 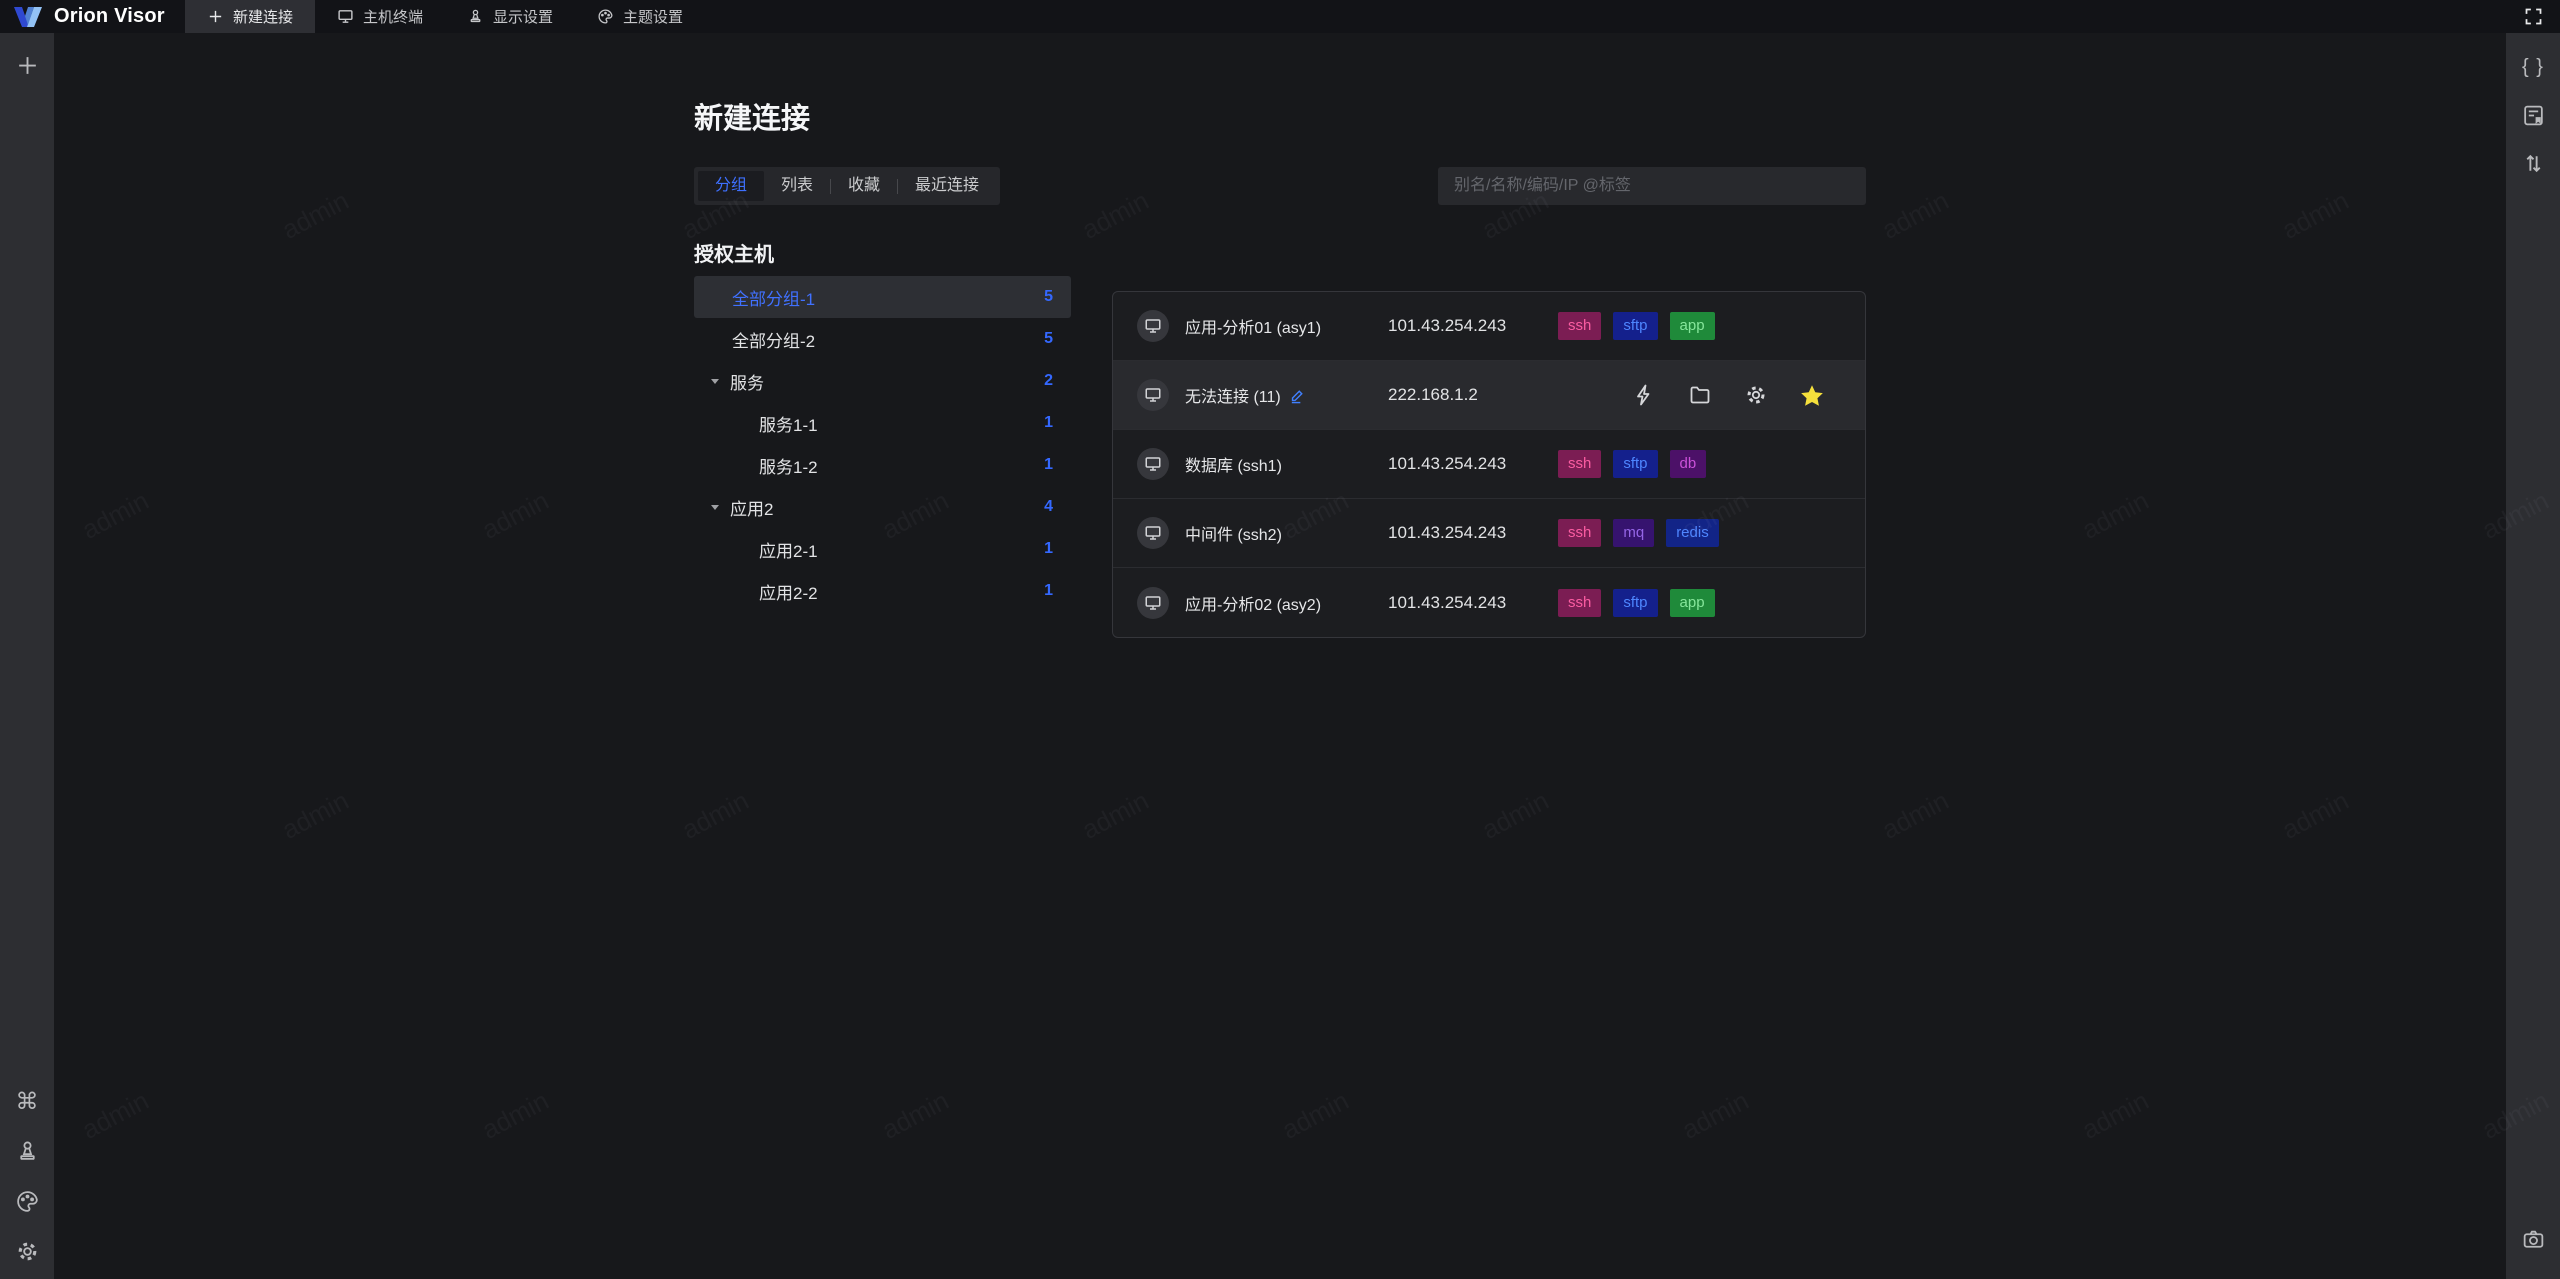 I want to click on tree-item: 服务1-2 1, so click(x=882, y=465).